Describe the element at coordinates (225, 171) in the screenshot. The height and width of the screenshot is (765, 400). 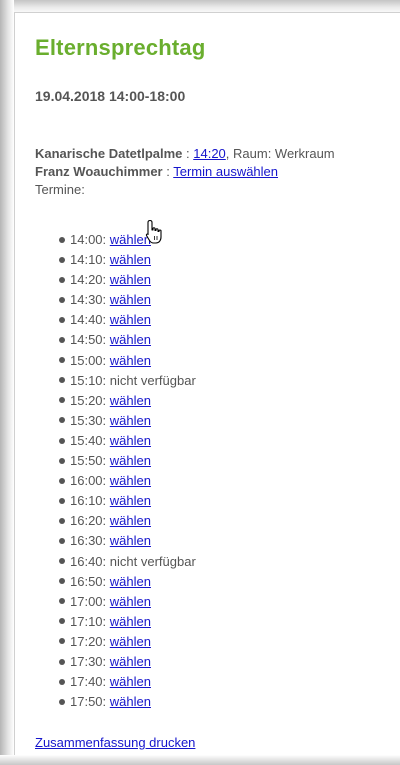
I see `select-appointment-link: Termin auswählen` at that location.